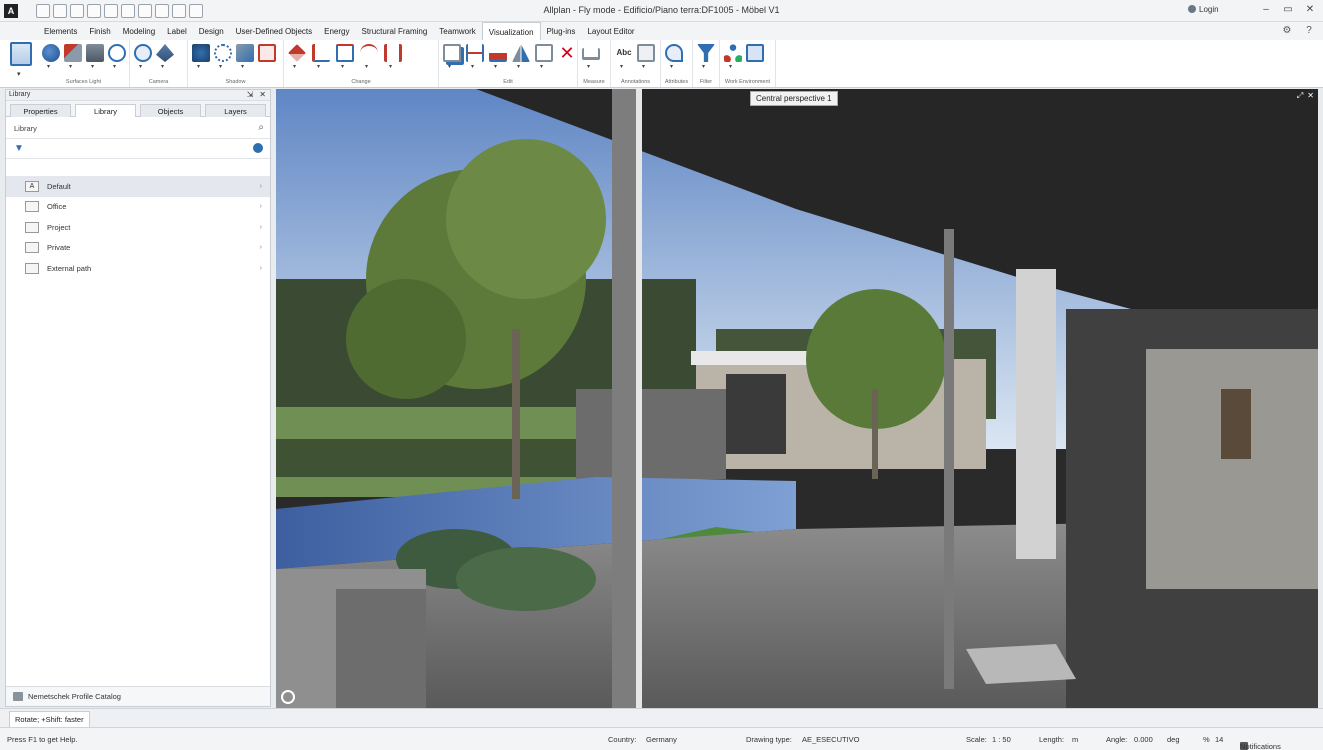 Image resolution: width=1323 pixels, height=750 pixels. I want to click on save-icon, so click(77, 11).